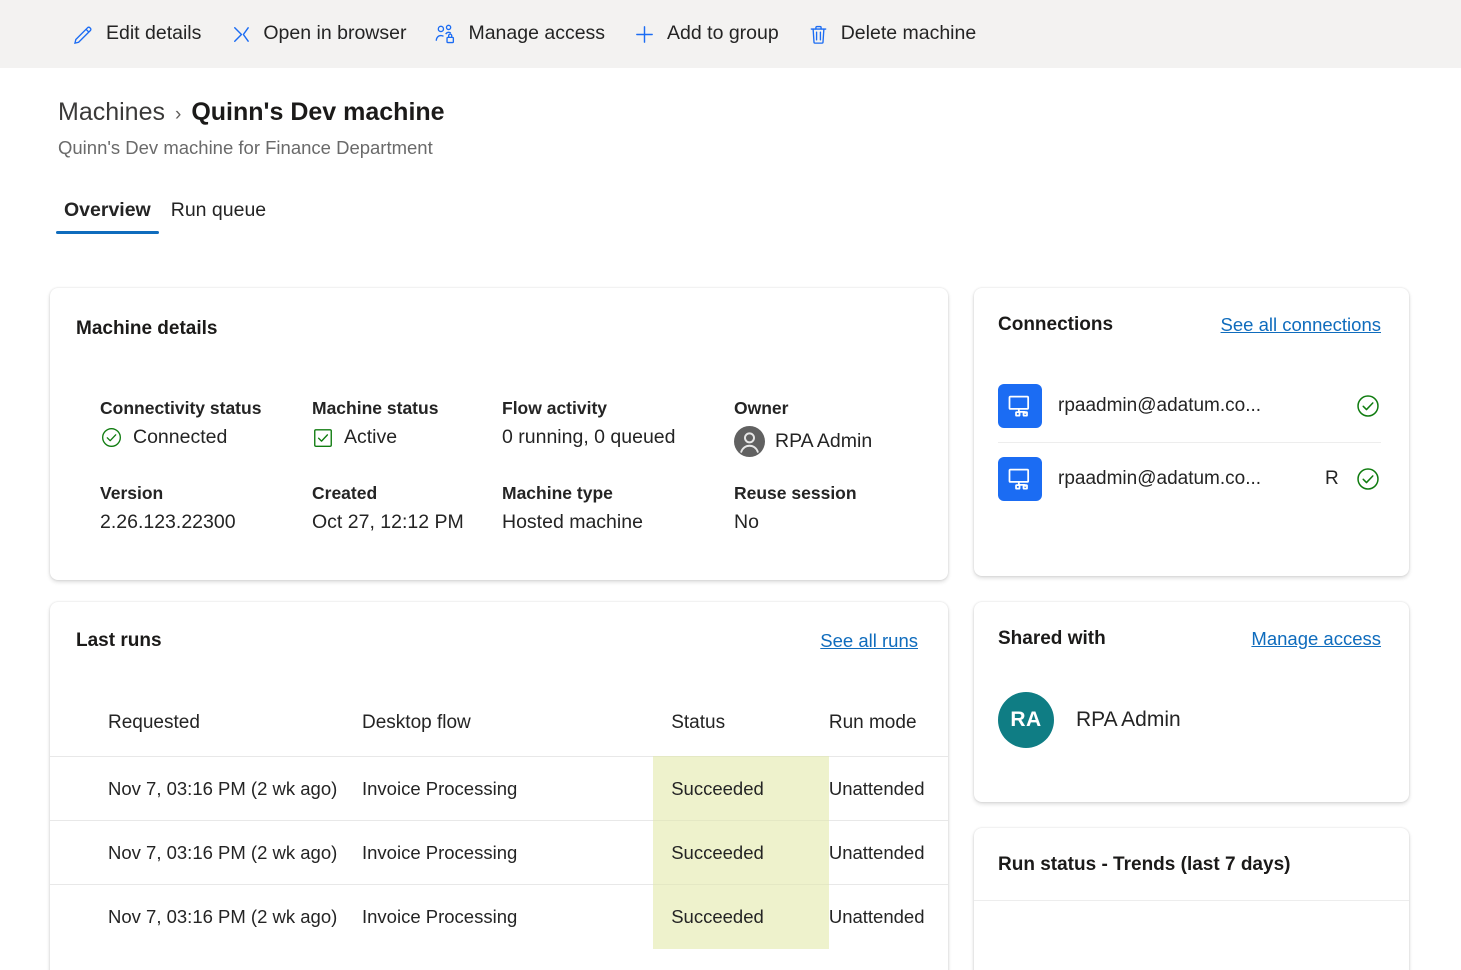 This screenshot has width=1461, height=970. I want to click on field-value-wrap: Connected, so click(206, 437).